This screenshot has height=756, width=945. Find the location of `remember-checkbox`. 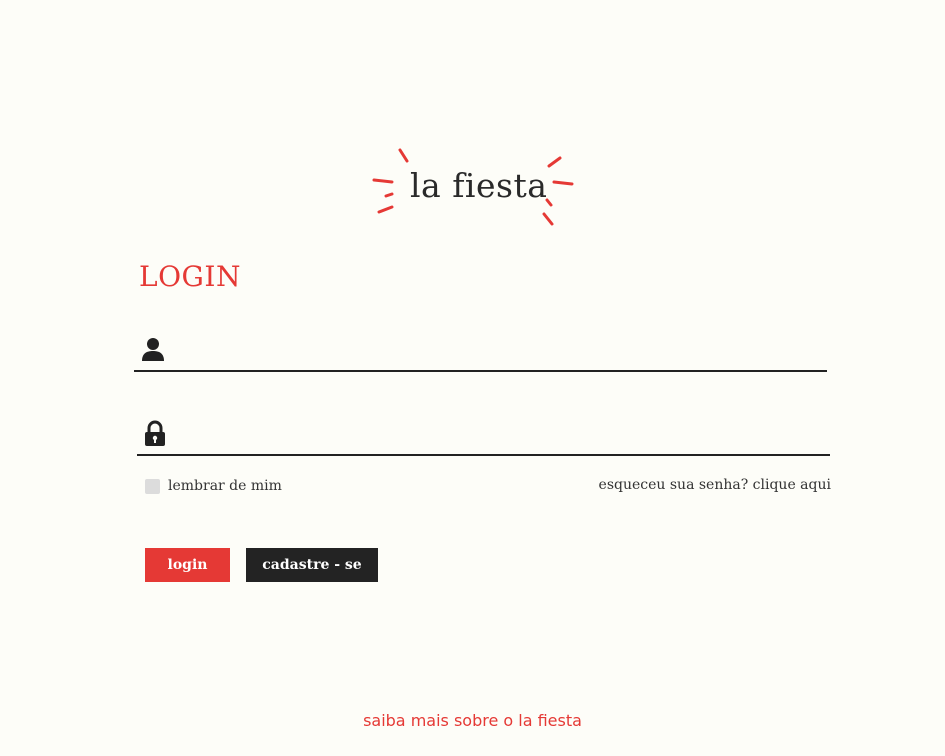

remember-checkbox is located at coordinates (152, 486).